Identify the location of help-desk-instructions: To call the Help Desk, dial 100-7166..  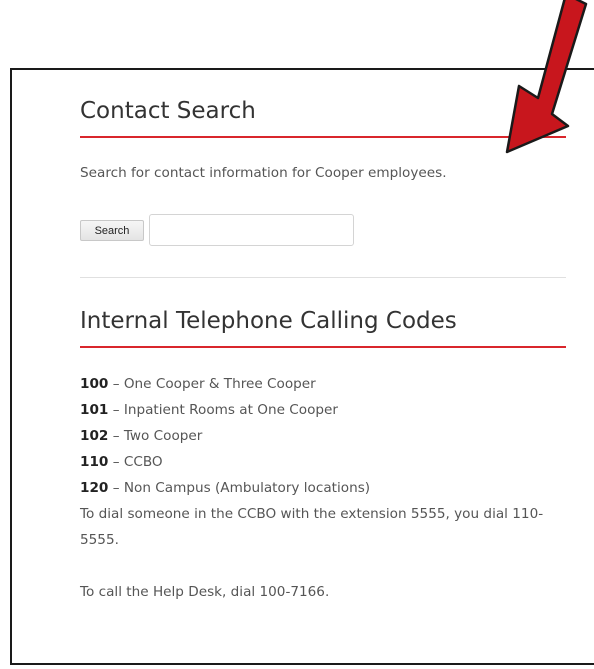
(205, 592).